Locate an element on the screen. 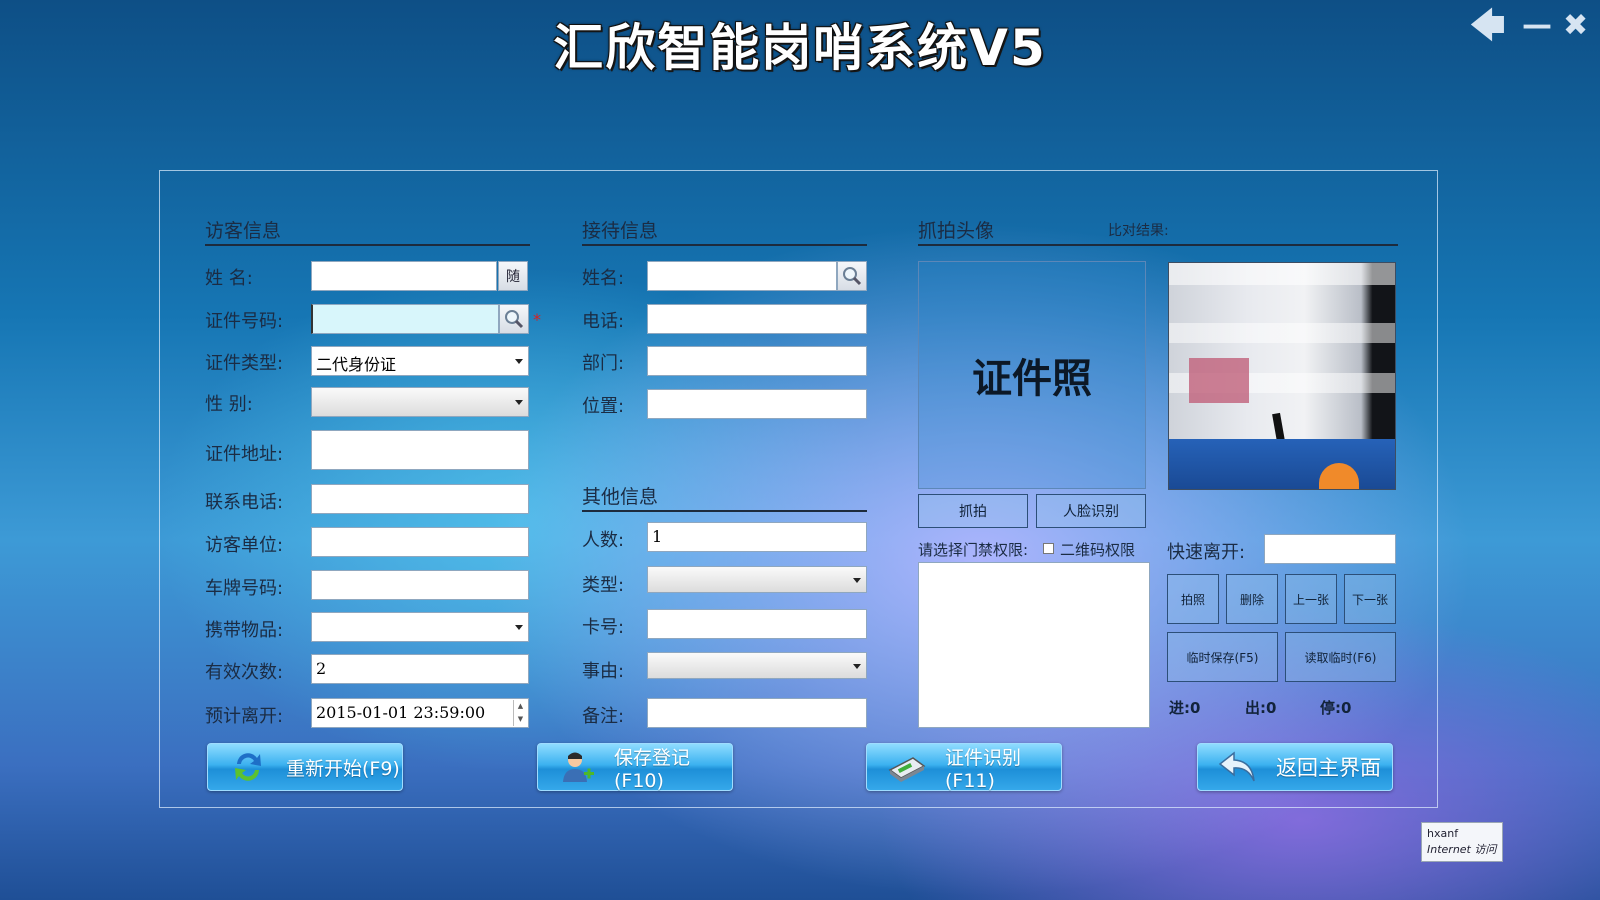 This screenshot has height=900, width=1600. id-recognition-button: 证件识别(F11) is located at coordinates (964, 767).